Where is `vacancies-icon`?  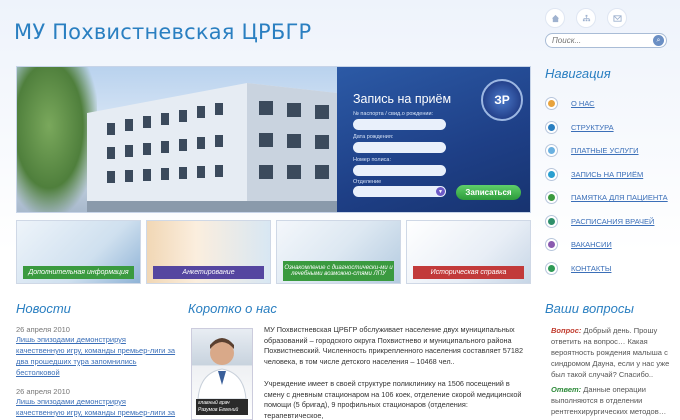
vacancies-icon is located at coordinates (551, 245).